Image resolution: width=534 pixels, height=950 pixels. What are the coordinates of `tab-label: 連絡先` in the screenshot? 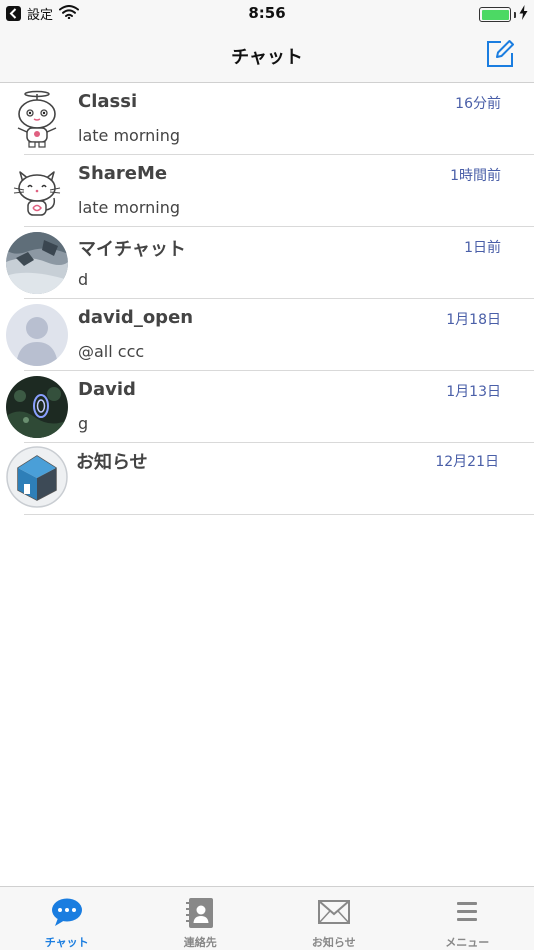 It's located at (200, 942).